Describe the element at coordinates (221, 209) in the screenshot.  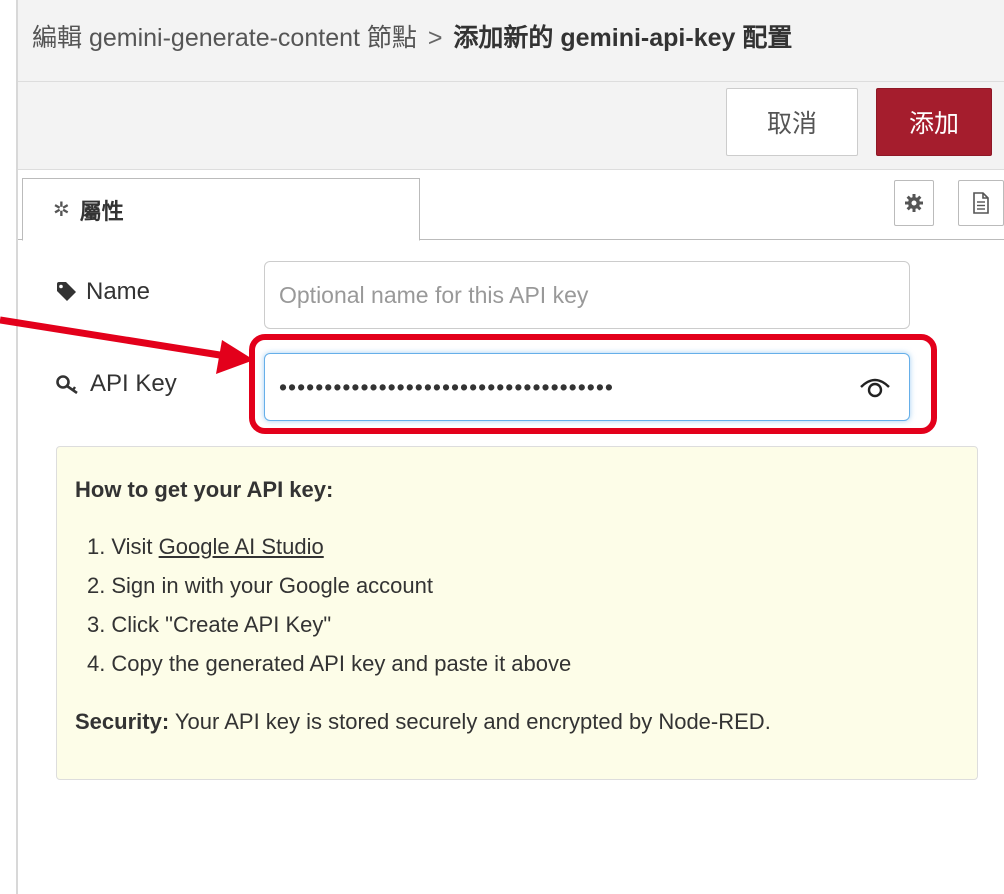
I see `tab-properties: ✲ 屬性` at that location.